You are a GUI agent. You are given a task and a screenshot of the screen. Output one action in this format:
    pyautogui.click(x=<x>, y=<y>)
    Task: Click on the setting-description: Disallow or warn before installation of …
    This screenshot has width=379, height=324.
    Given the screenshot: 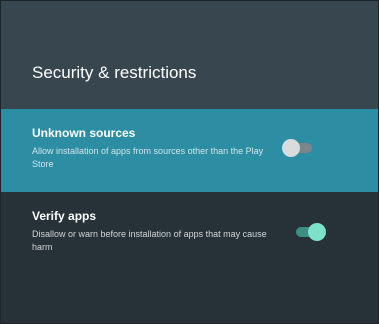 What is the action you would take?
    pyautogui.click(x=149, y=240)
    